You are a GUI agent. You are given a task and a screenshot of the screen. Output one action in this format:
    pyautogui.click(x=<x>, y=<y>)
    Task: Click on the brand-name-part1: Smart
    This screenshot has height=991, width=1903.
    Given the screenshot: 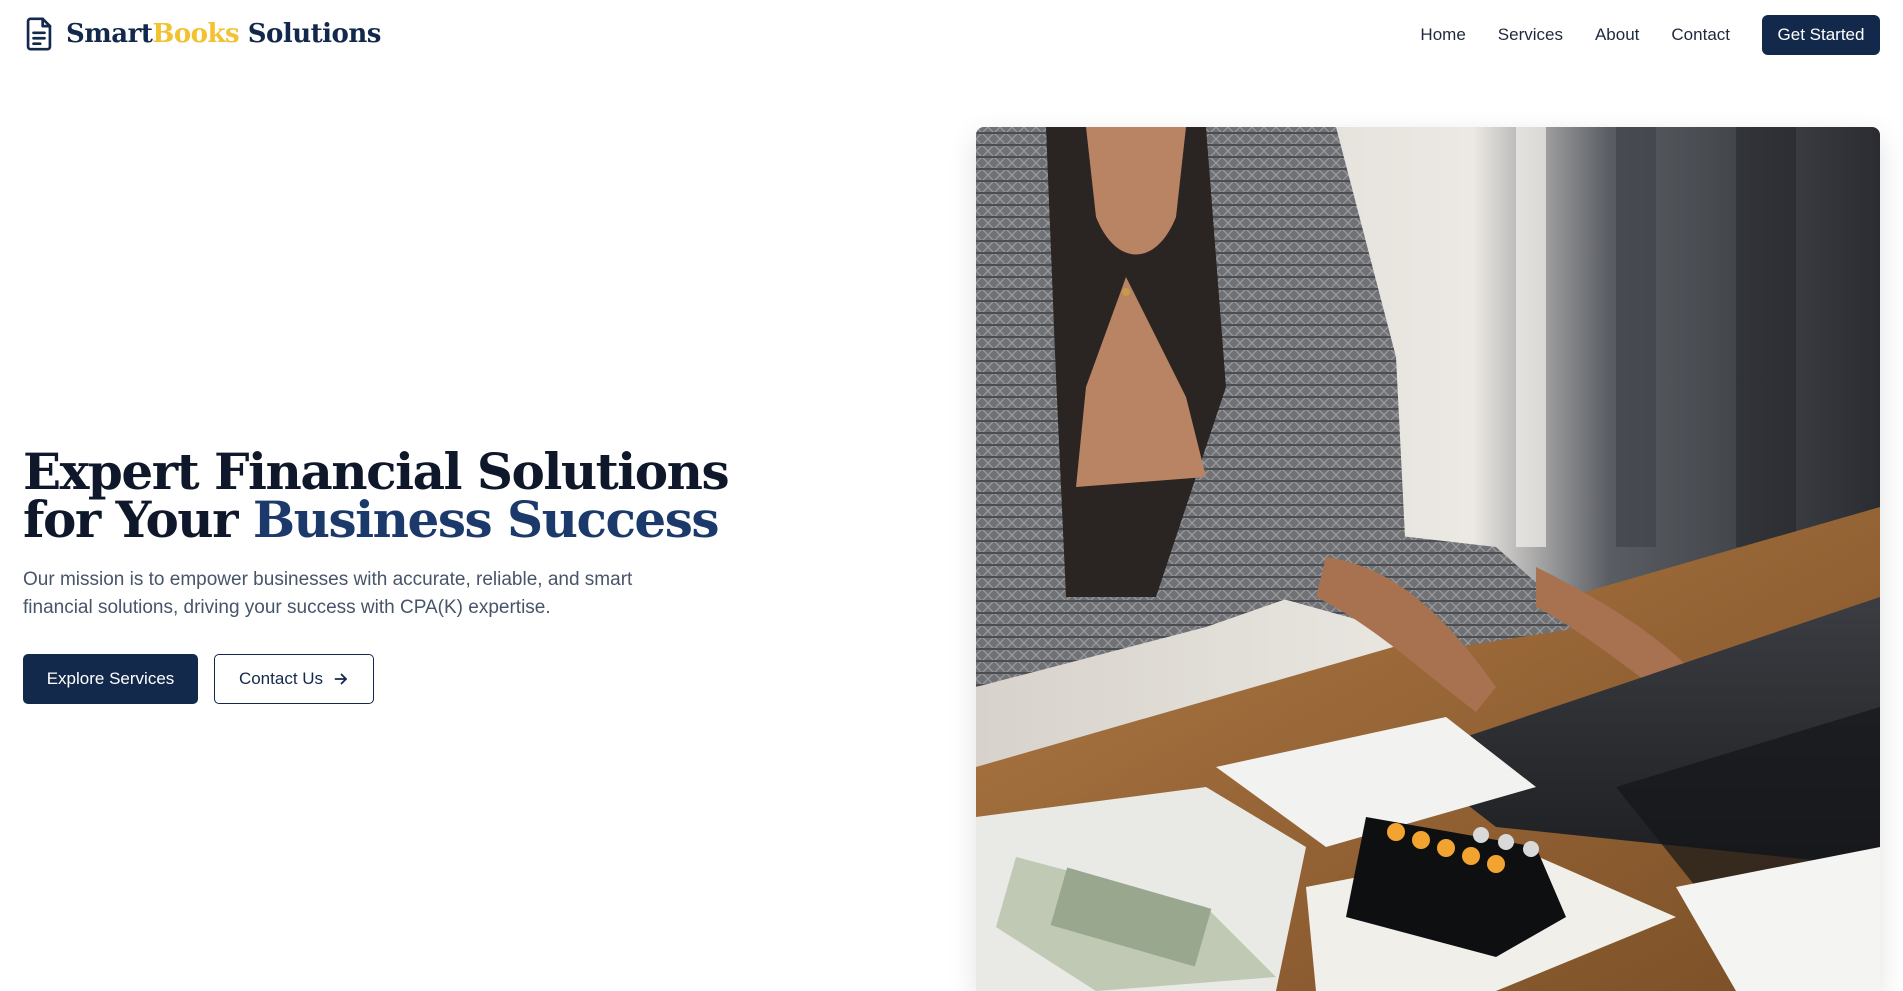 What is the action you would take?
    pyautogui.click(x=109, y=34)
    